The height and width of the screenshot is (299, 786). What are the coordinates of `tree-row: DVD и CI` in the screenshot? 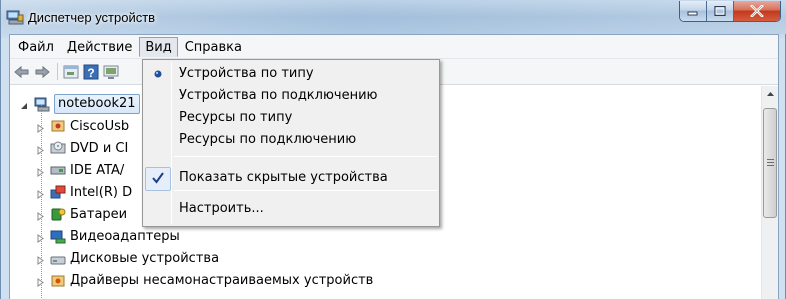 It's located at (82, 148).